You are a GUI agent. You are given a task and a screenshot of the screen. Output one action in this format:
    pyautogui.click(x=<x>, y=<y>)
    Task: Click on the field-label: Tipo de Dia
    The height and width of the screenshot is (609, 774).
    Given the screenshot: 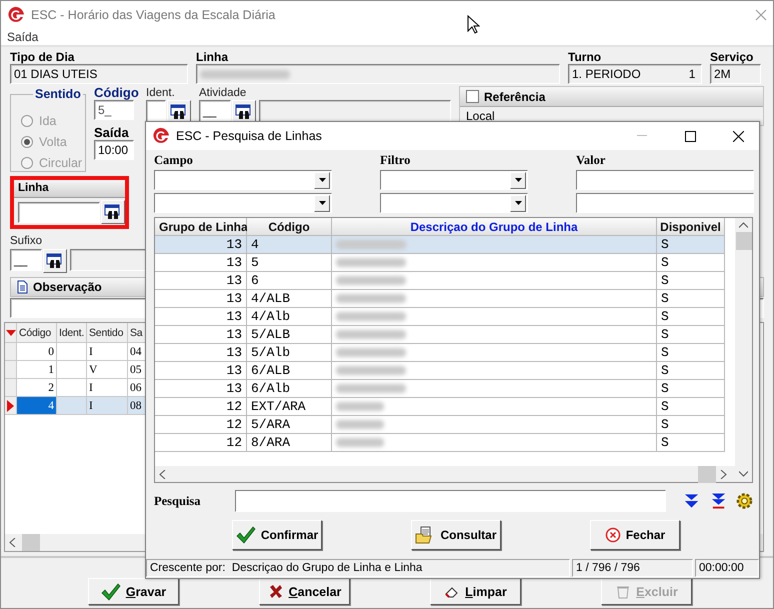 What is the action you would take?
    pyautogui.click(x=43, y=57)
    